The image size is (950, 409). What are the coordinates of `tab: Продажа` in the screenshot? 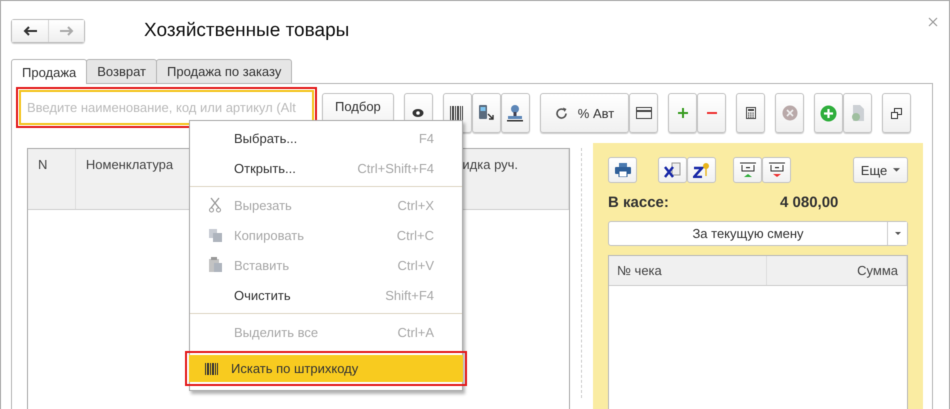 It's located at (49, 71).